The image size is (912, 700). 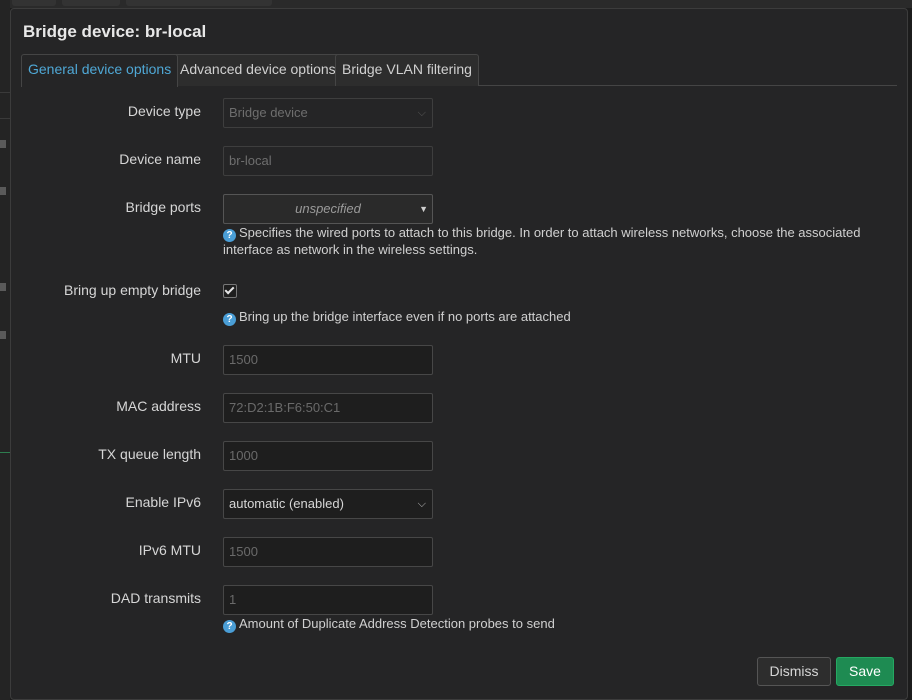 I want to click on mac-address-label: MAC address, so click(x=158, y=406).